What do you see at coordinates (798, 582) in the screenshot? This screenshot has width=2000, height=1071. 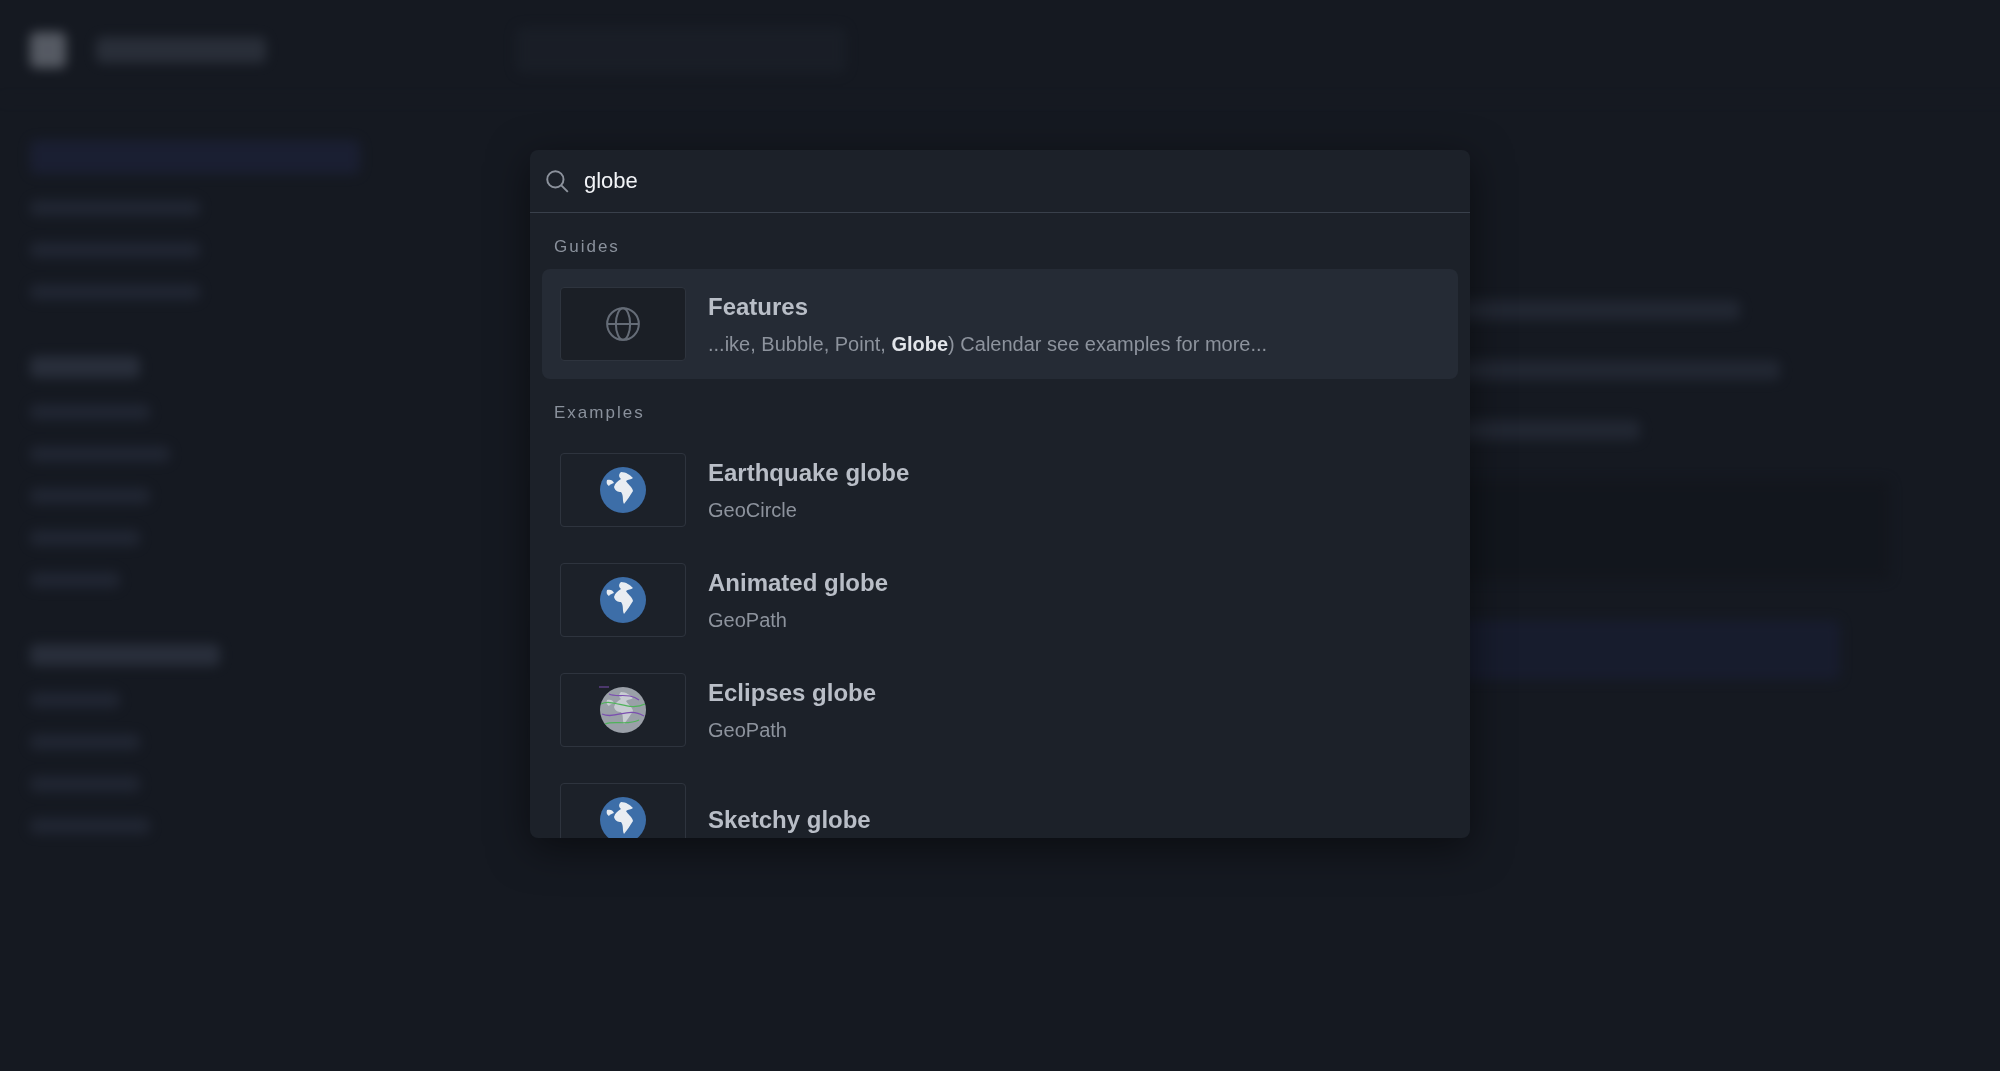 I see `result-title: Animated globe` at bounding box center [798, 582].